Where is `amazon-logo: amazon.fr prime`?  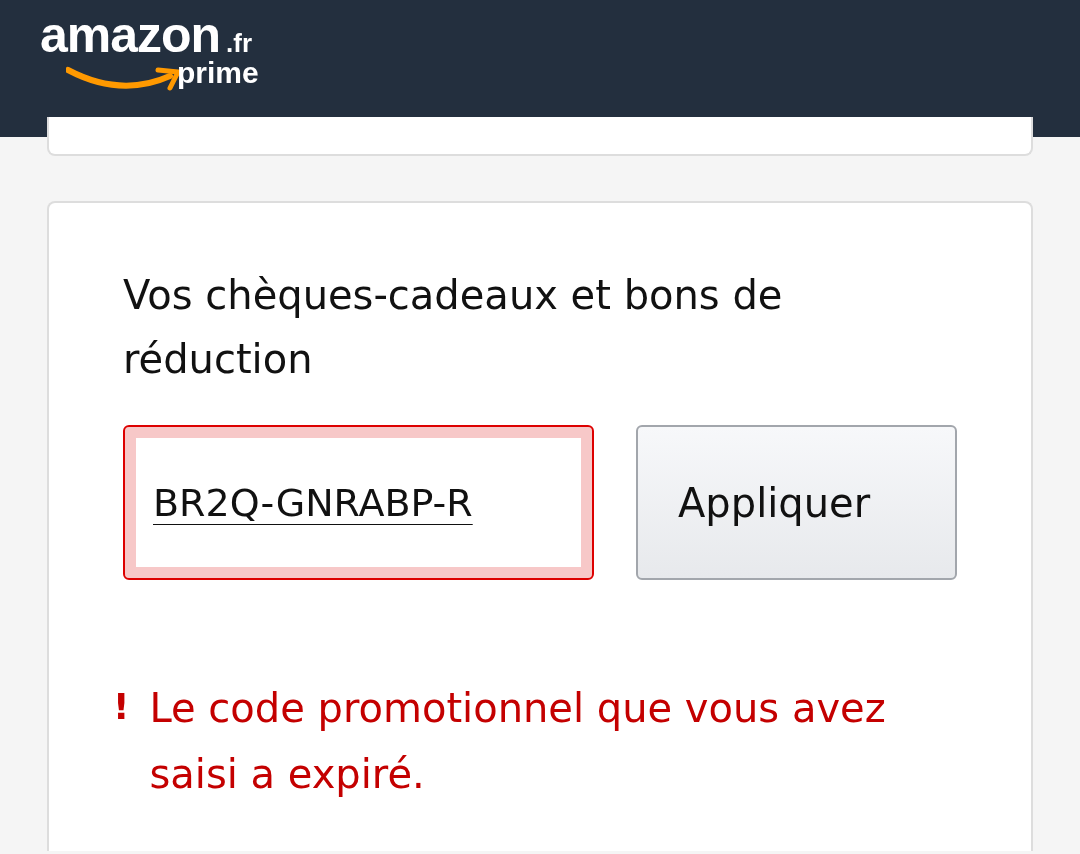 amazon-logo: amazon.fr prime is located at coordinates (160, 64).